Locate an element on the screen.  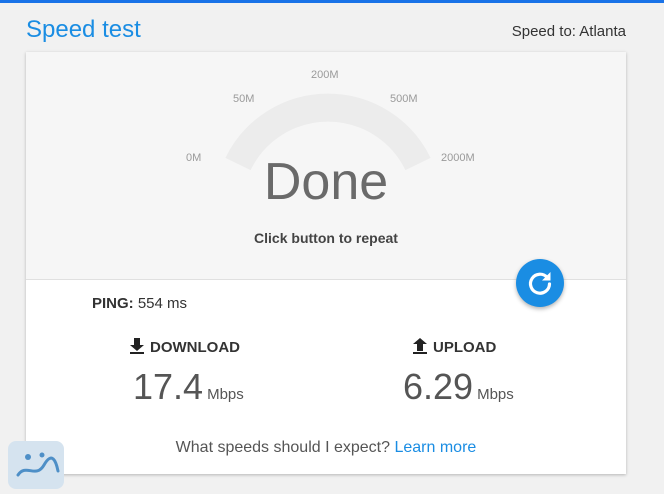
watermark-logo is located at coordinates (36, 465).